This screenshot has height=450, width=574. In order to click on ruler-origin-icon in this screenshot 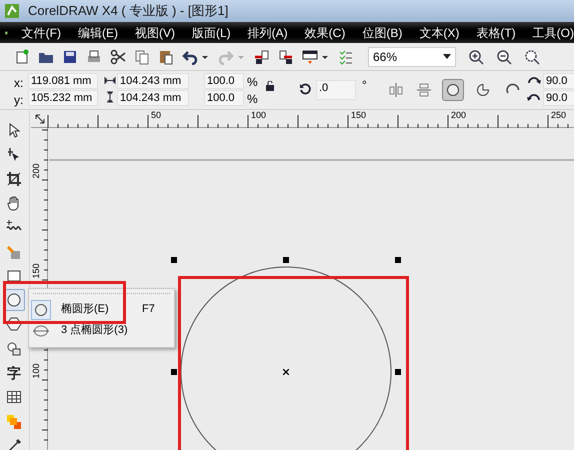, I will do `click(40, 119)`.